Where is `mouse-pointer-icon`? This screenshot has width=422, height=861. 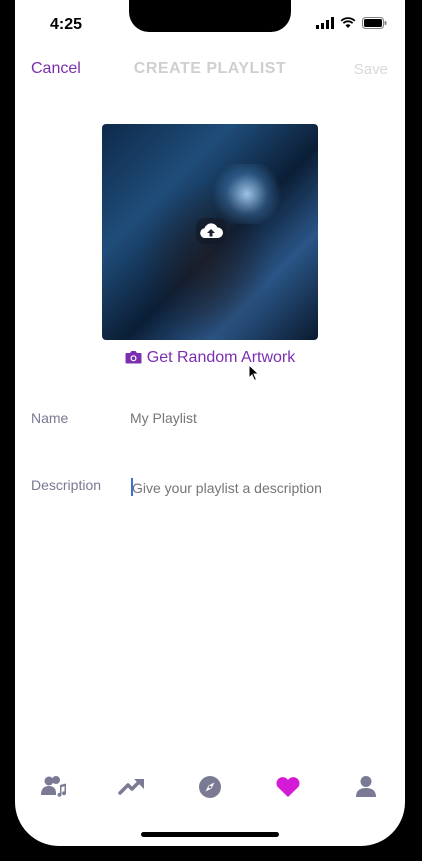
mouse-pointer-icon is located at coordinates (254, 373).